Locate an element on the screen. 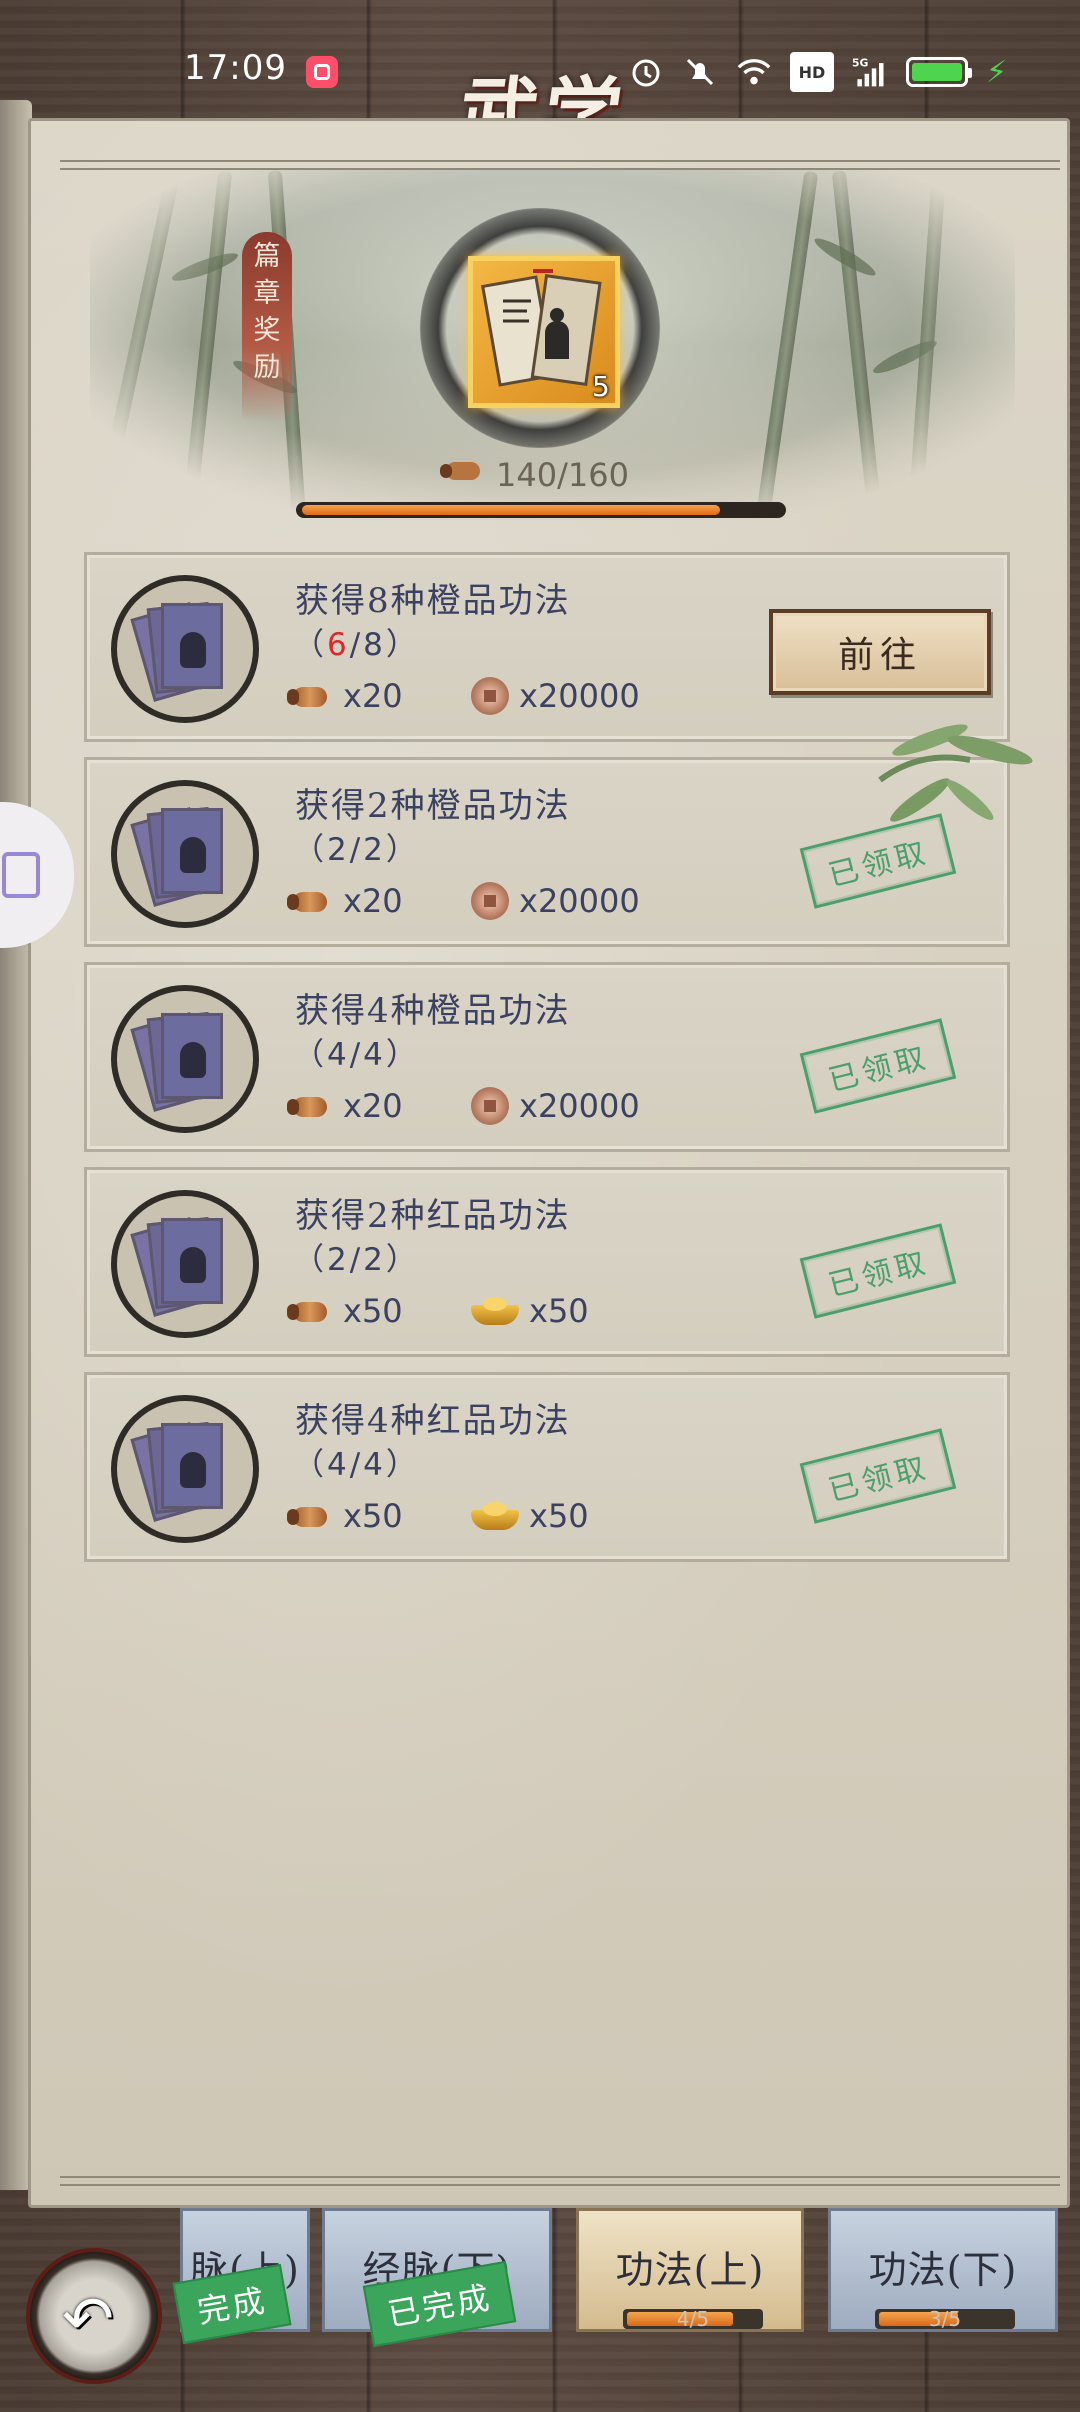 This screenshot has width=1080, height=2412. chapter-progress-bar is located at coordinates (541, 510).